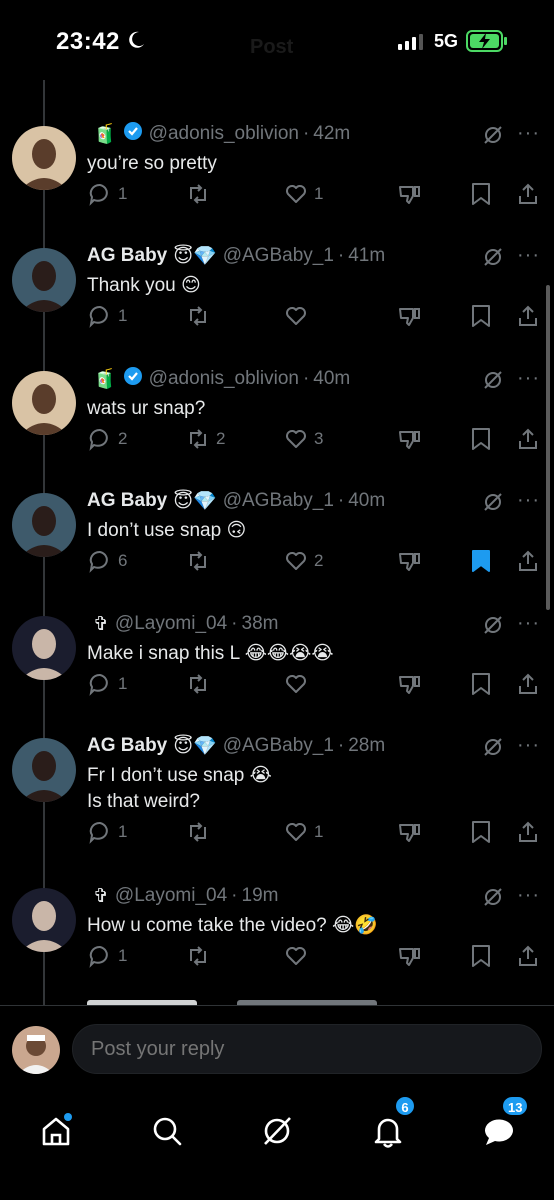  I want to click on timestamp: 41m, so click(366, 256).